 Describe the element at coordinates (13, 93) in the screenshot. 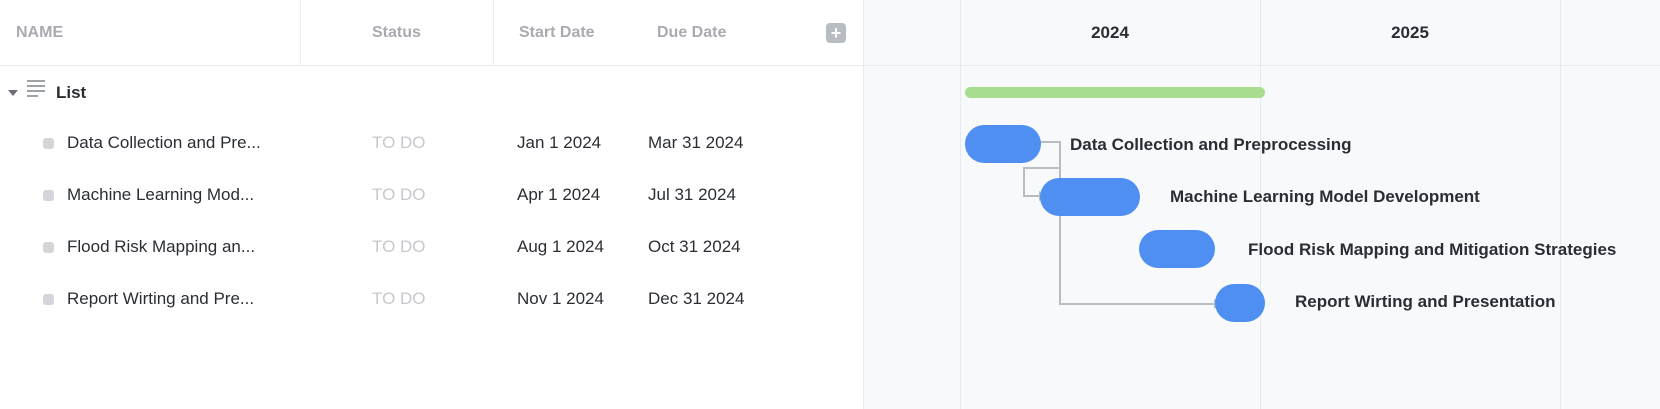

I see `caret-down-icon` at that location.